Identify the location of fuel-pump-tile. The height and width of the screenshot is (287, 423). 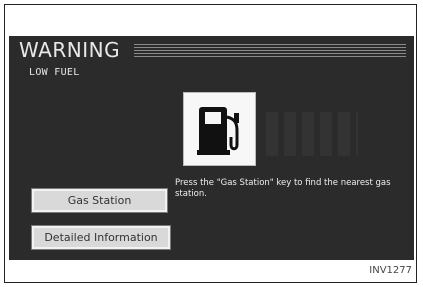
(219, 129).